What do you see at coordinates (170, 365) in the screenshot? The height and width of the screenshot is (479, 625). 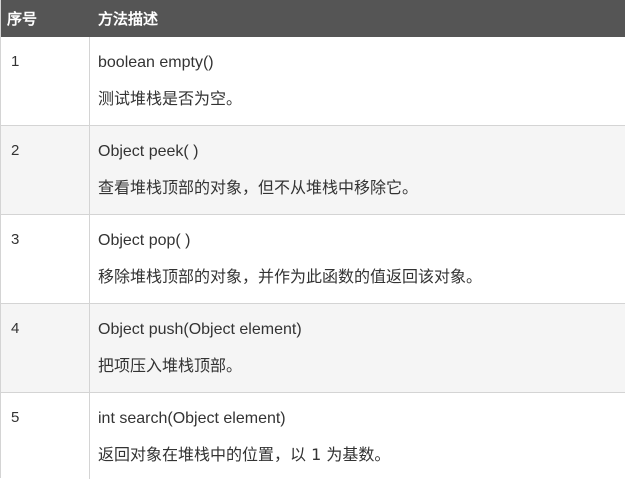 I see `method-description: 把项压入堆栈顶部。` at bounding box center [170, 365].